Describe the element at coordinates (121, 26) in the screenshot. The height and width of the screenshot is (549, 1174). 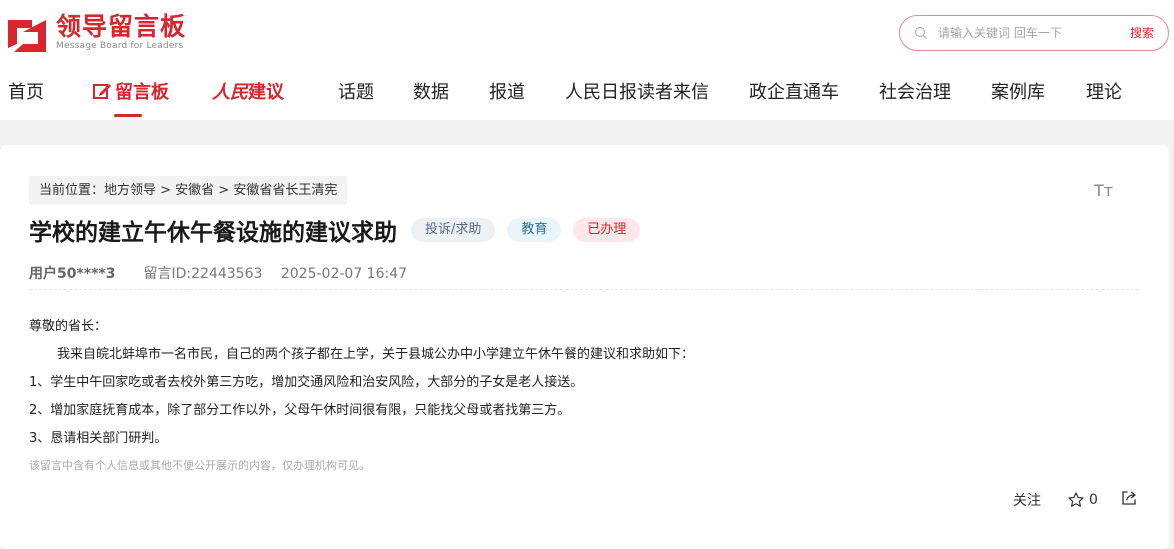
I see `logo-title: 领导留言板` at that location.